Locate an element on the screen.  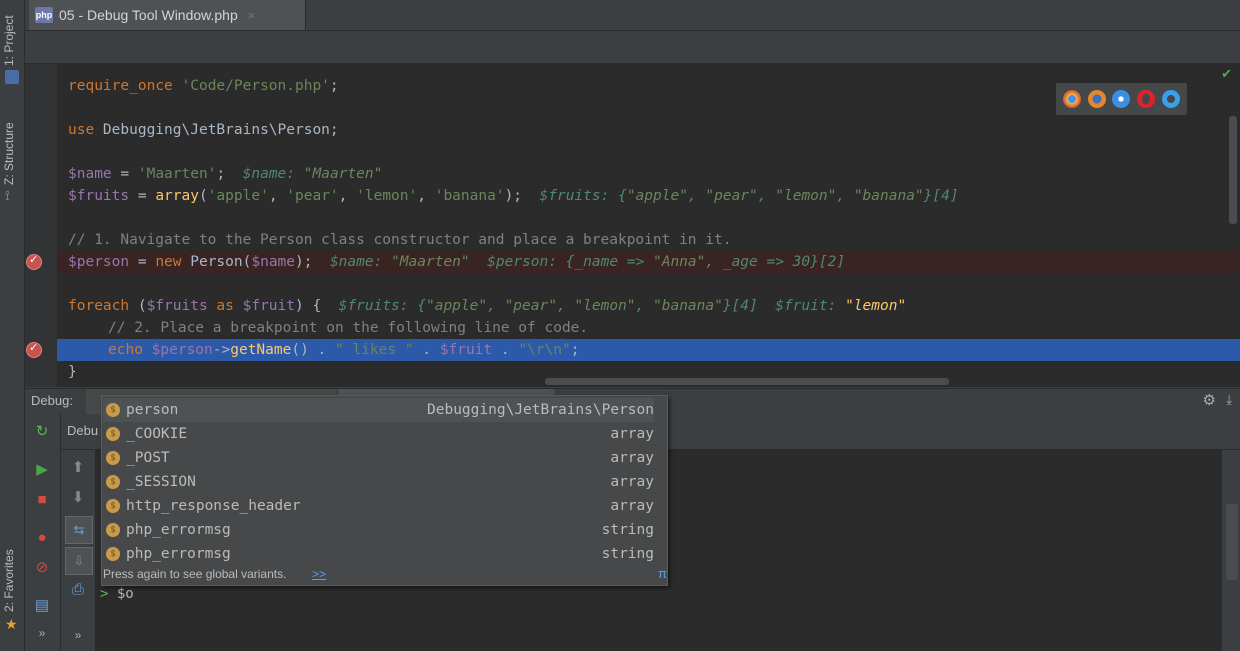
open-in-browser-toolbar is located at coordinates (1121, 99).